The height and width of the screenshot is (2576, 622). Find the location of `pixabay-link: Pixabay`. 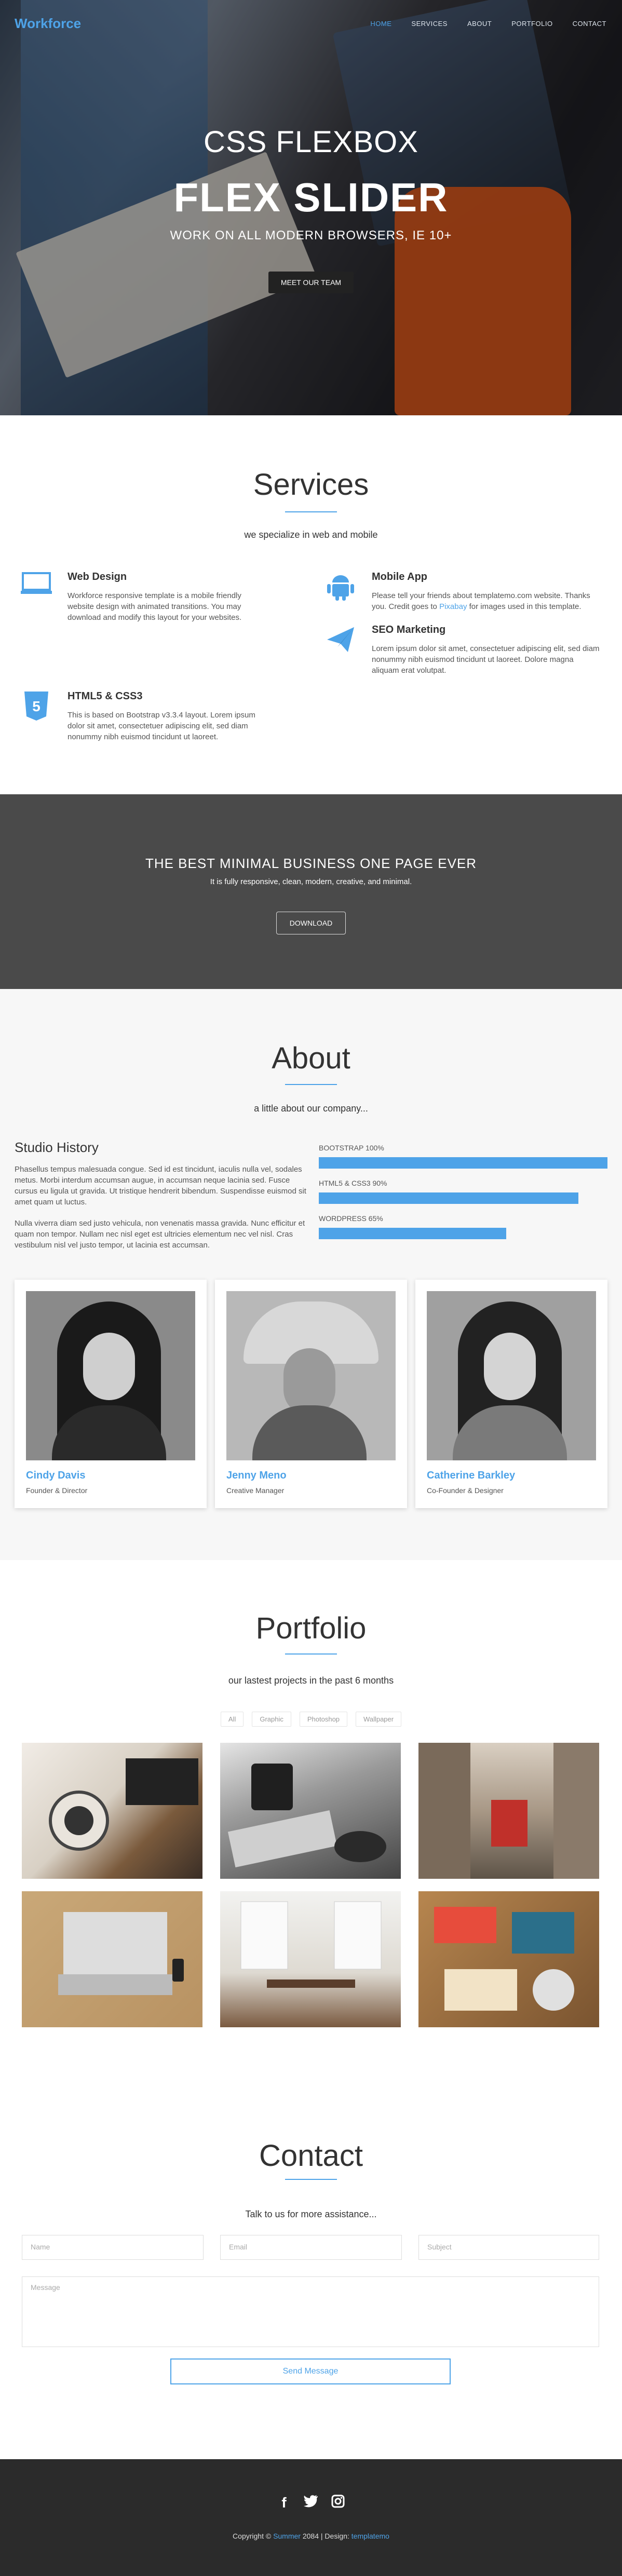

pixabay-link: Pixabay is located at coordinates (453, 606).